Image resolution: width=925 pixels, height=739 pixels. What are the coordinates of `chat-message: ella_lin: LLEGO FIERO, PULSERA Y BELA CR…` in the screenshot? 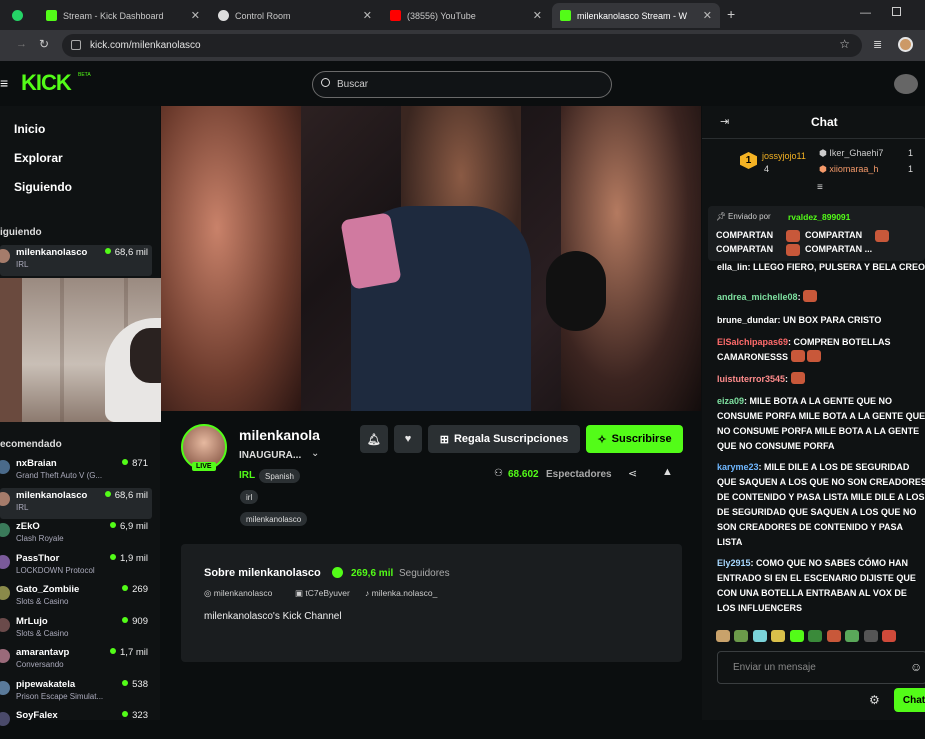 It's located at (821, 267).